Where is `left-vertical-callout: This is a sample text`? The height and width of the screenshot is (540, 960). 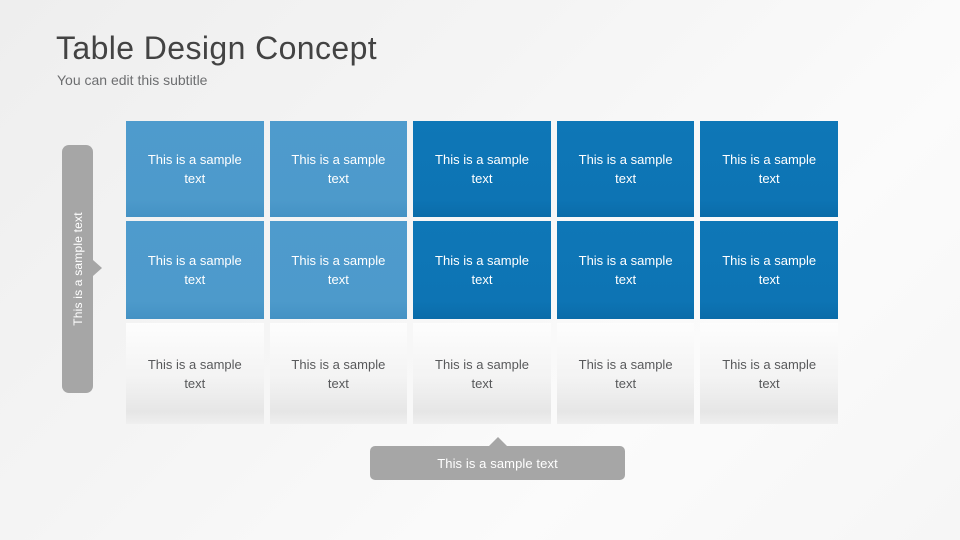 left-vertical-callout: This is a sample text is located at coordinates (77, 269).